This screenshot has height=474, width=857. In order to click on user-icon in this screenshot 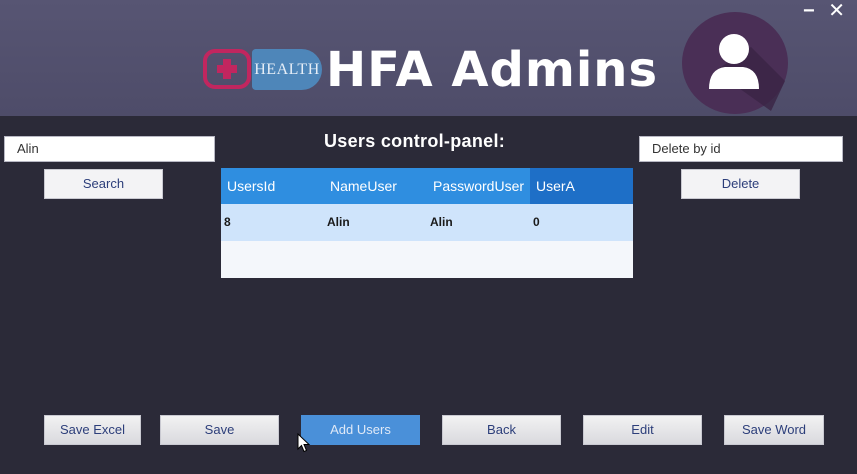, I will do `click(735, 63)`.